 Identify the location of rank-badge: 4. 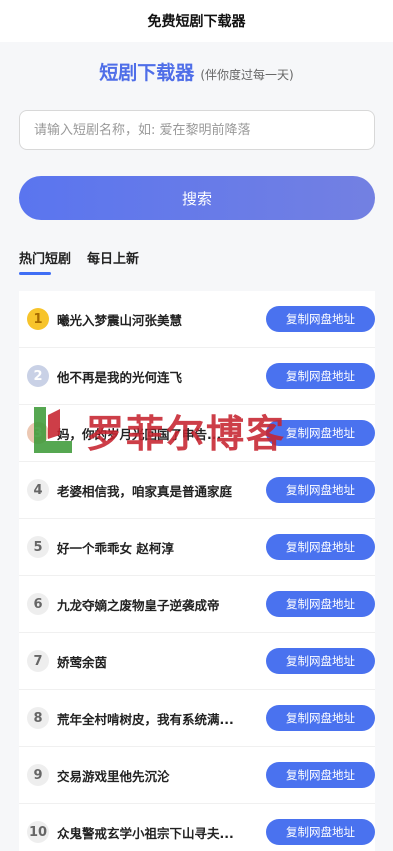
(38, 490).